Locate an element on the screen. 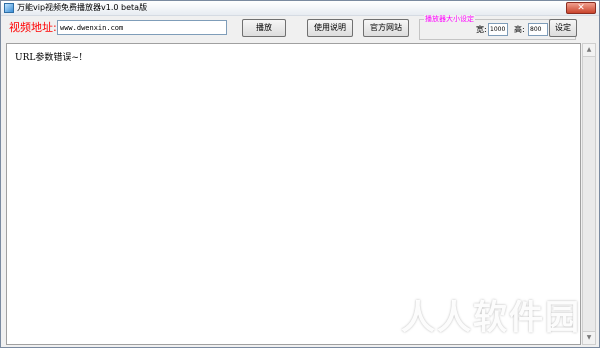 The width and height of the screenshot is (600, 348). title-bar: 万能vip视频免费播放器v1.0 beta版 ✕ is located at coordinates (300, 8).